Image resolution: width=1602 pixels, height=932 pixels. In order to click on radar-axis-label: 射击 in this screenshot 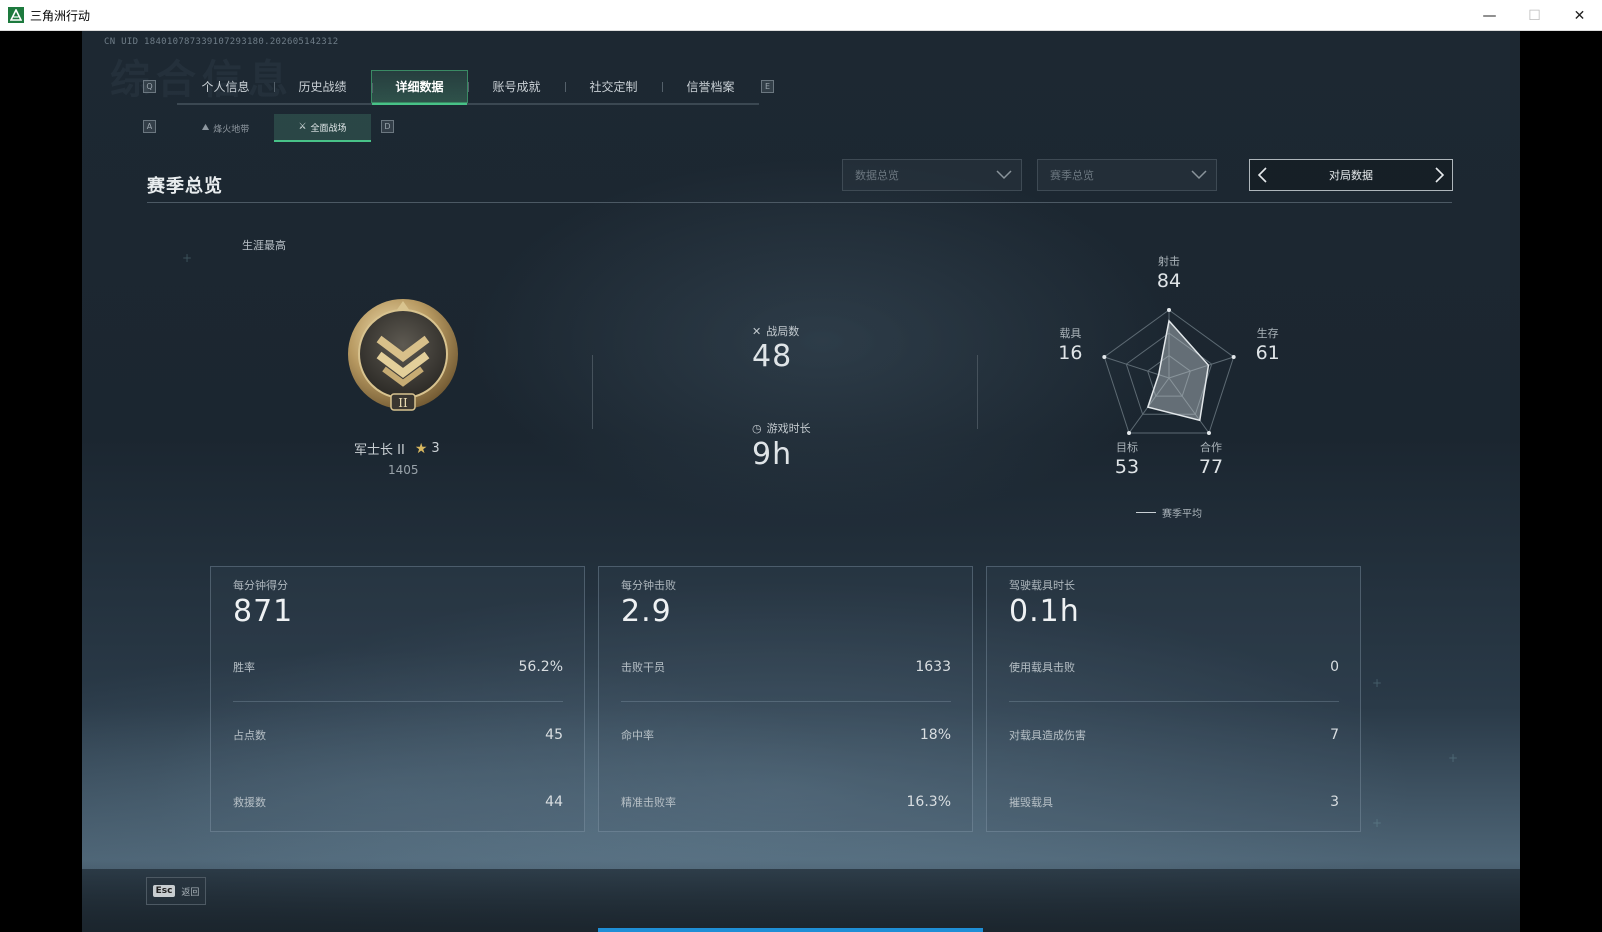, I will do `click(1169, 261)`.